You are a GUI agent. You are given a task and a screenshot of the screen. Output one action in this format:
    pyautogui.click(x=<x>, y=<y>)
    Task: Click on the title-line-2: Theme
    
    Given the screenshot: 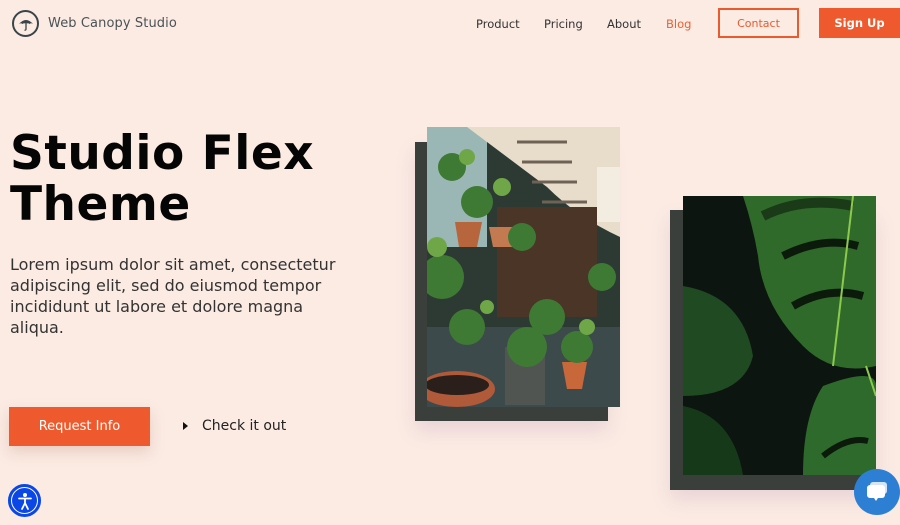 What is the action you would take?
    pyautogui.click(x=100, y=204)
    